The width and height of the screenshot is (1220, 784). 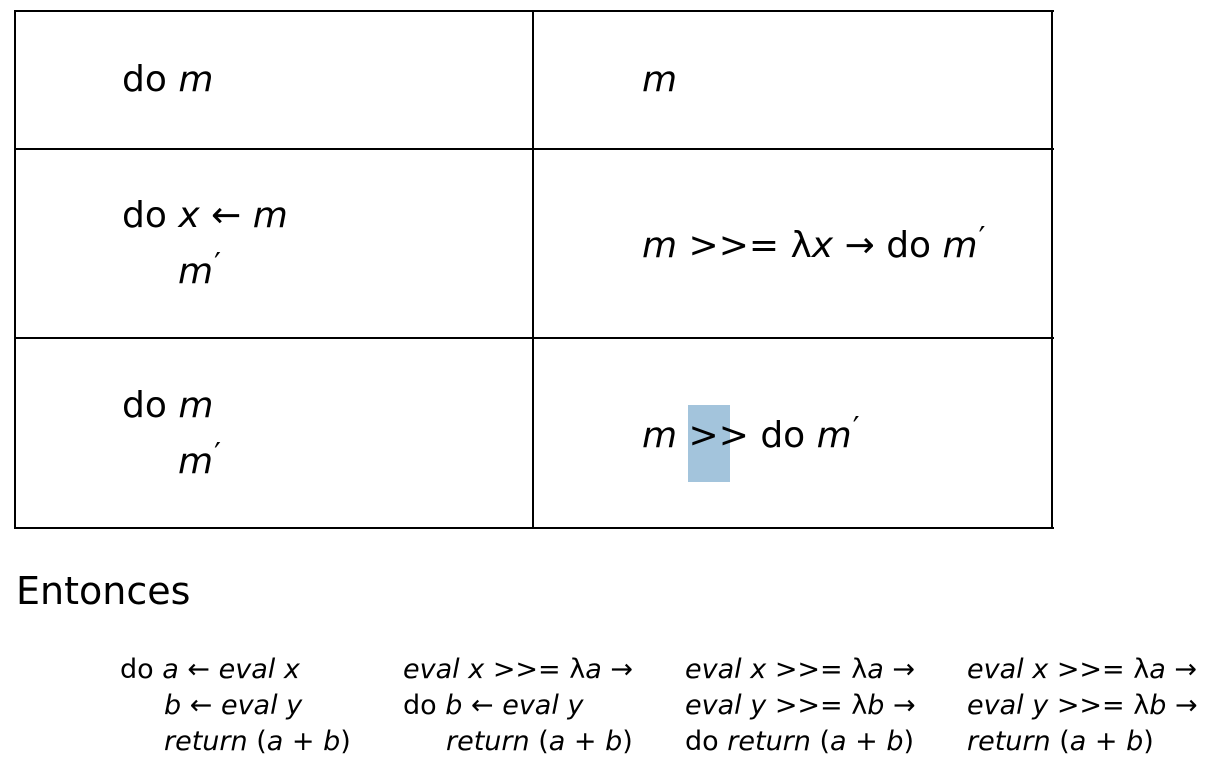 I want to click on step3-line2: eval y >>= λb →, so click(x=800, y=705).